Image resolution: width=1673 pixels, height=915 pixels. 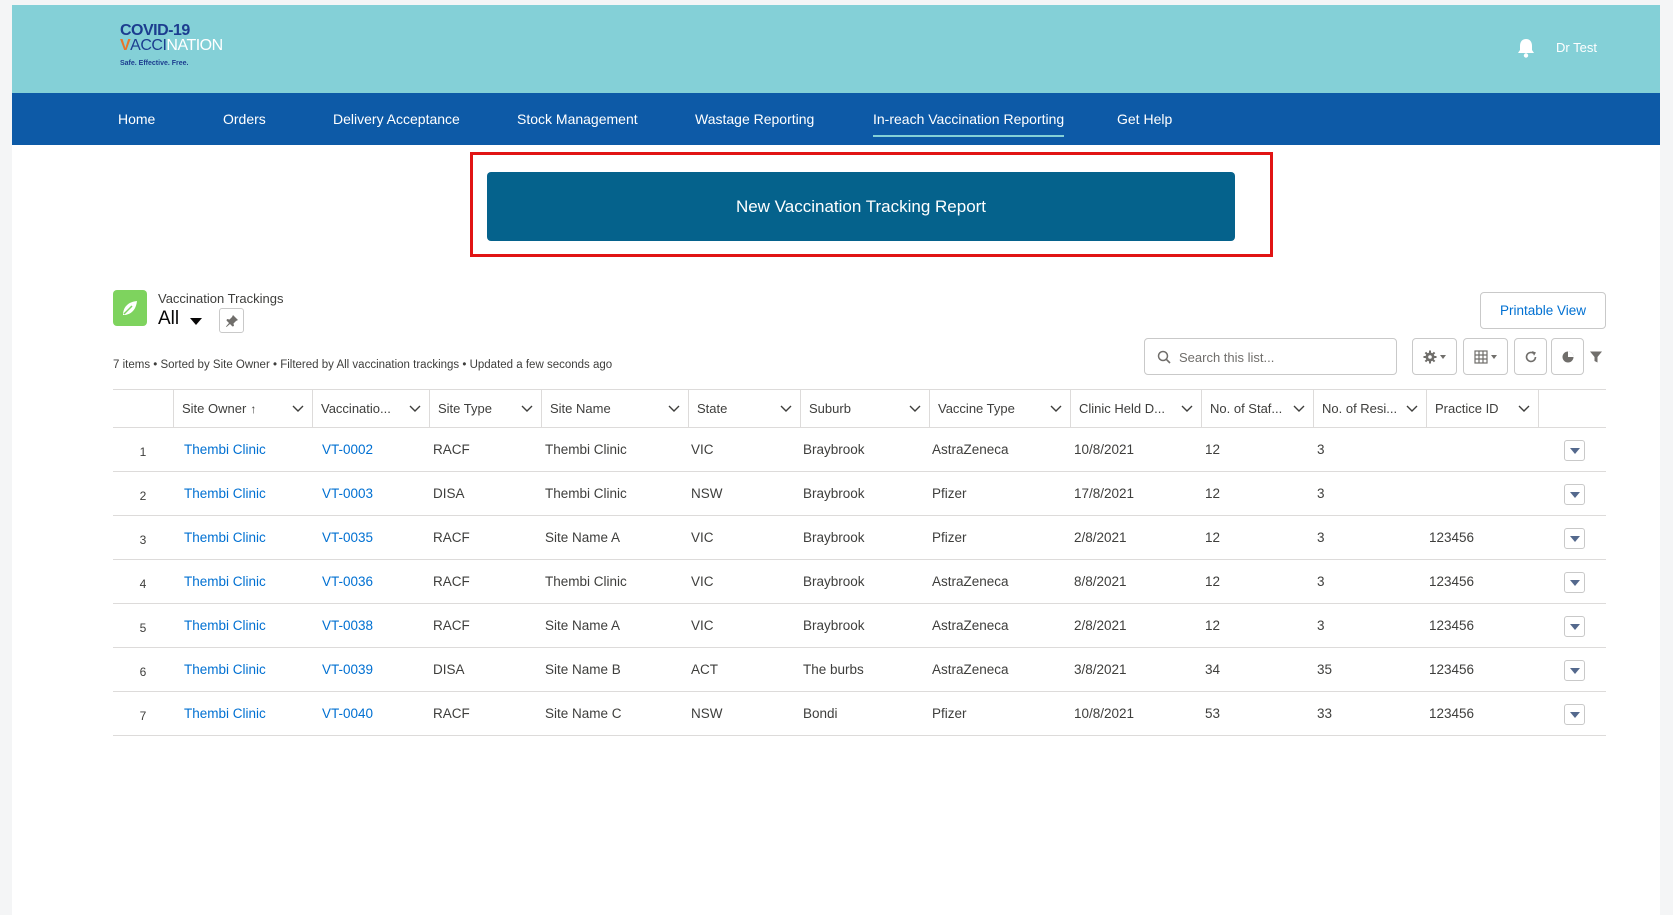 I want to click on vaccine-type-cell: Pfizer, so click(x=949, y=493).